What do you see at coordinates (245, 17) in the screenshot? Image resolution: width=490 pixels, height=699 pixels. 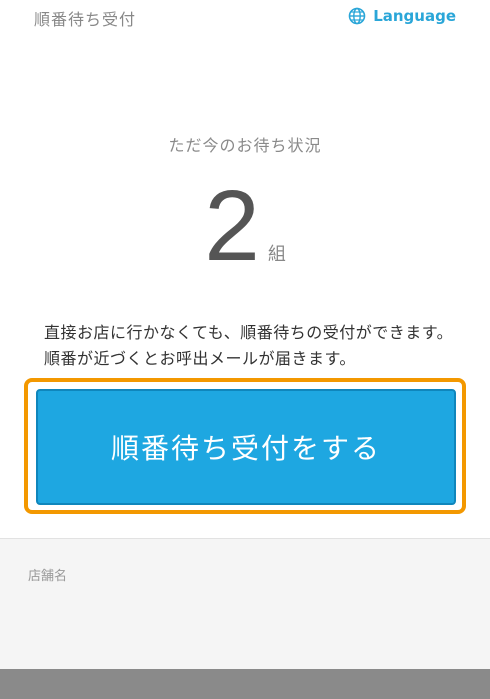 I see `header: 順番待ち受付 Language` at bounding box center [245, 17].